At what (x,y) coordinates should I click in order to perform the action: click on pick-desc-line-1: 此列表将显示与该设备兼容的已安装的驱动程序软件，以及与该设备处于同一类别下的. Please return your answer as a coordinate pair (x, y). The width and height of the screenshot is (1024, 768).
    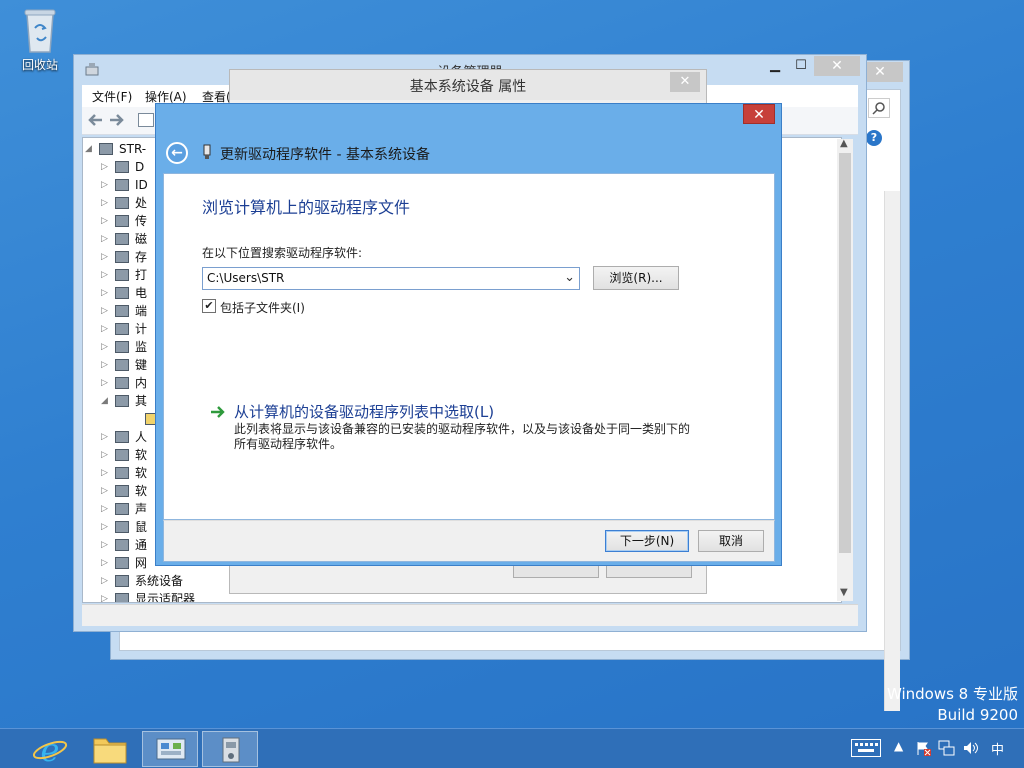
    Looking at the image, I should click on (462, 429).